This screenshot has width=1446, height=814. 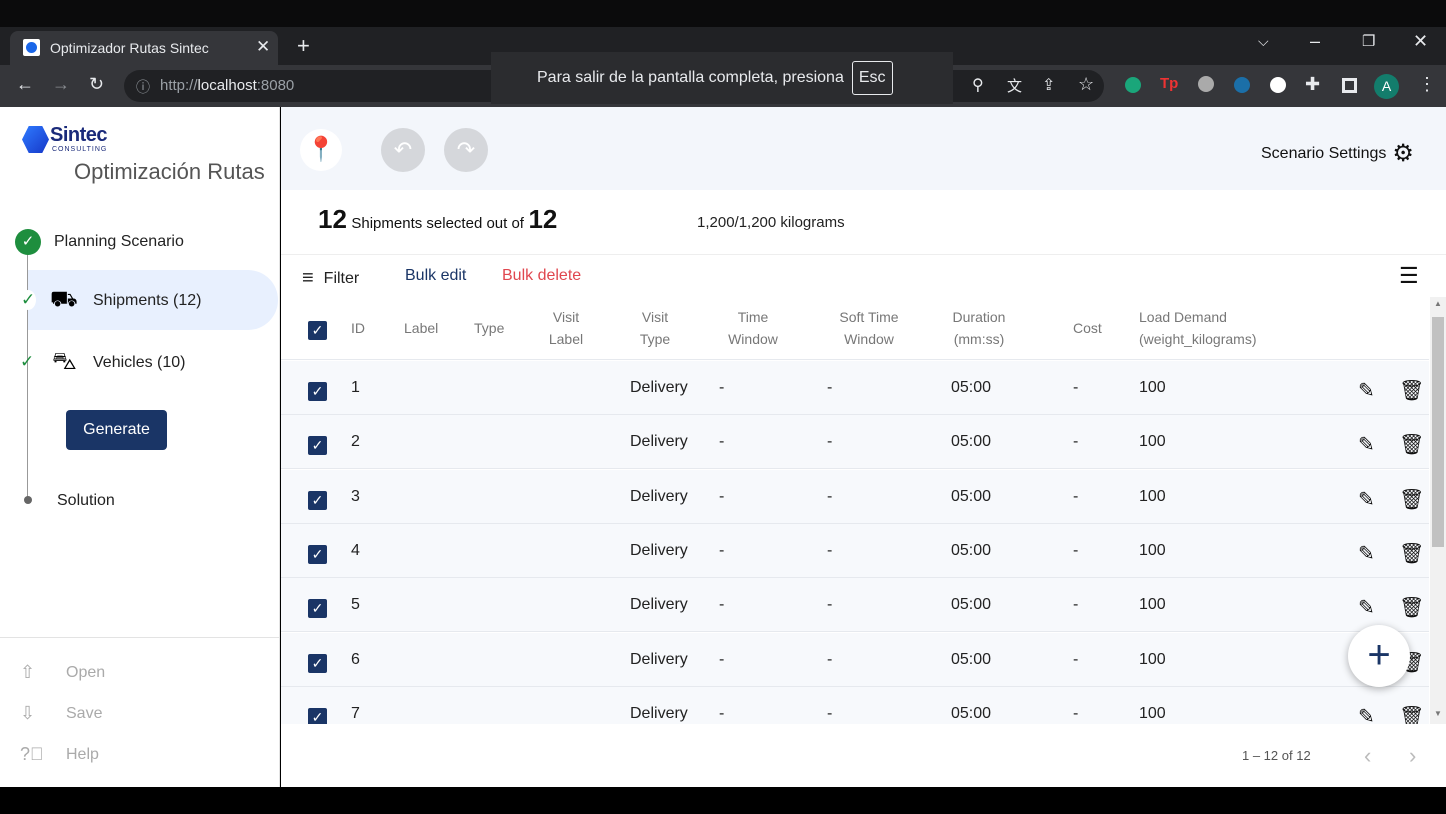 I want to click on minimize-button: –, so click(x=1315, y=41).